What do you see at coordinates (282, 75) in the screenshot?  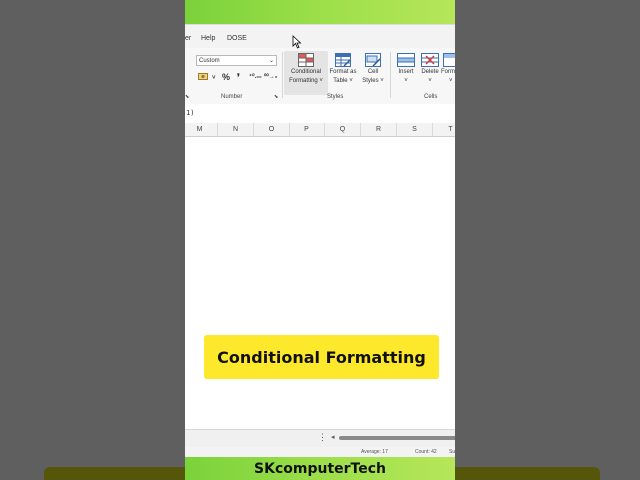 I see `group-separator` at bounding box center [282, 75].